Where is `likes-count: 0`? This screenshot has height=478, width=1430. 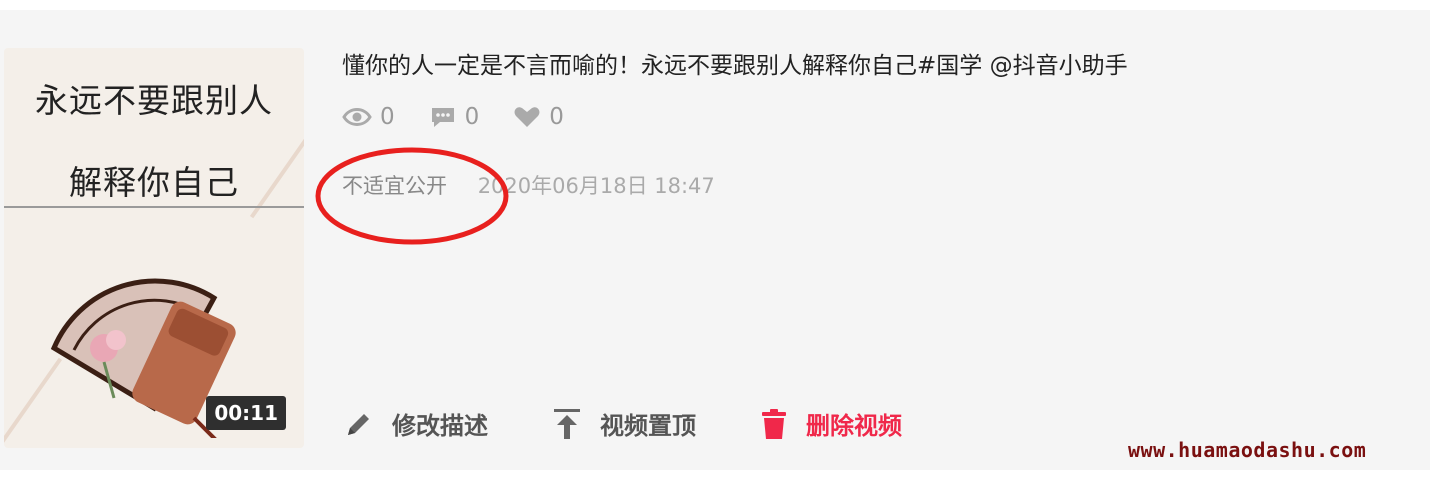 likes-count: 0 is located at coordinates (556, 117).